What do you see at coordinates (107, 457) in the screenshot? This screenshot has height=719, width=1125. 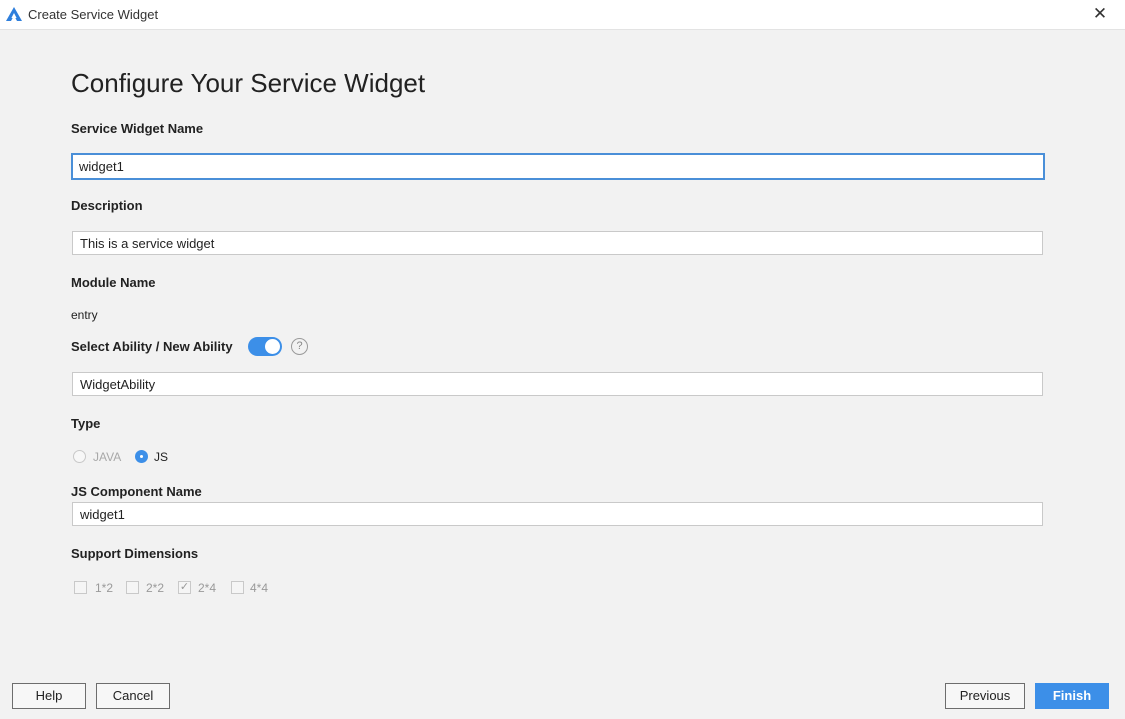 I see `radio-java-label: JAVA` at bounding box center [107, 457].